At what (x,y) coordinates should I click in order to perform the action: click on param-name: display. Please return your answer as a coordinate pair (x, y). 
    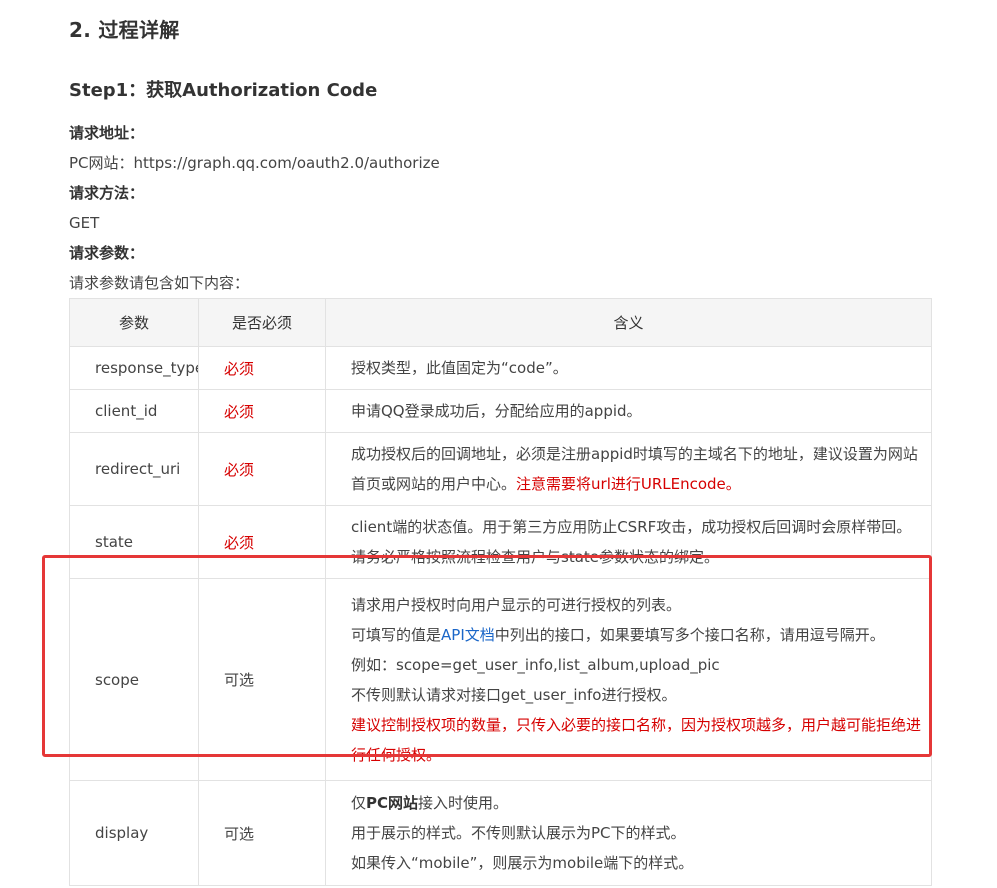
    Looking at the image, I should click on (134, 833).